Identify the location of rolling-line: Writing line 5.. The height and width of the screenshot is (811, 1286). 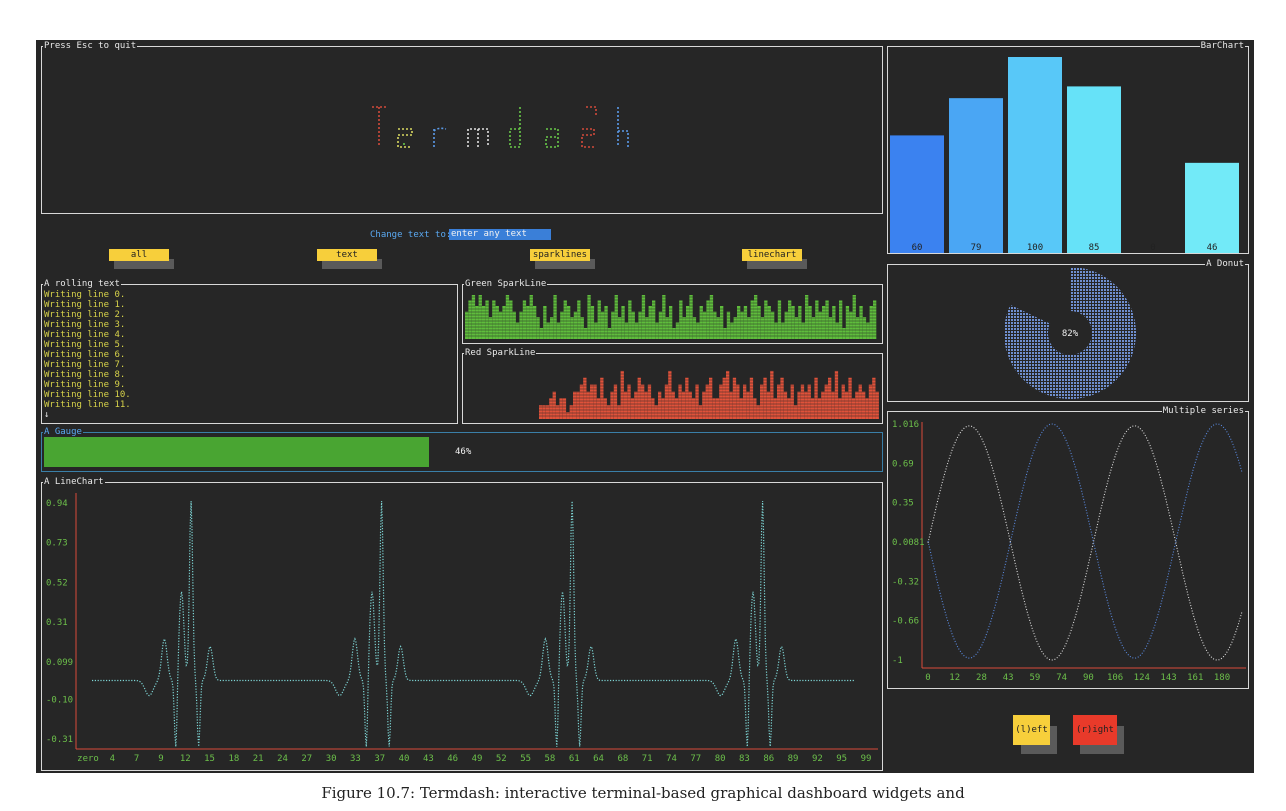
(85, 345).